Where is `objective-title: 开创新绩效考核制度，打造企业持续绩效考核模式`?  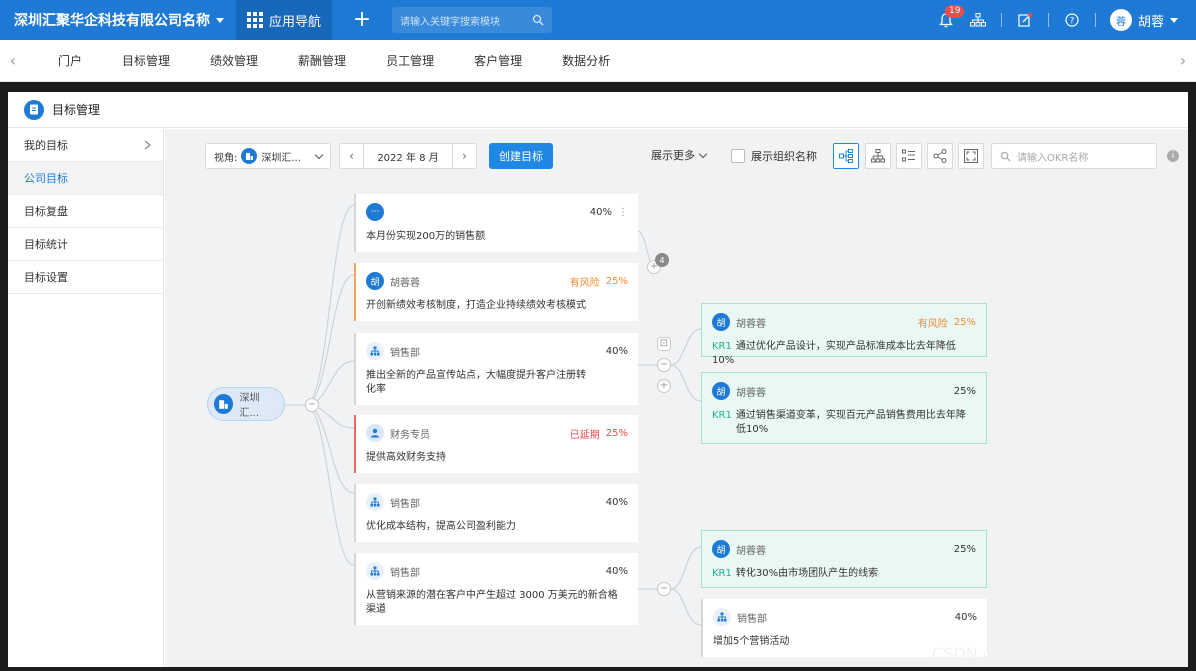
objective-title: 开创新绩效考核制度，打造企业持续绩效考核模式 is located at coordinates (476, 305).